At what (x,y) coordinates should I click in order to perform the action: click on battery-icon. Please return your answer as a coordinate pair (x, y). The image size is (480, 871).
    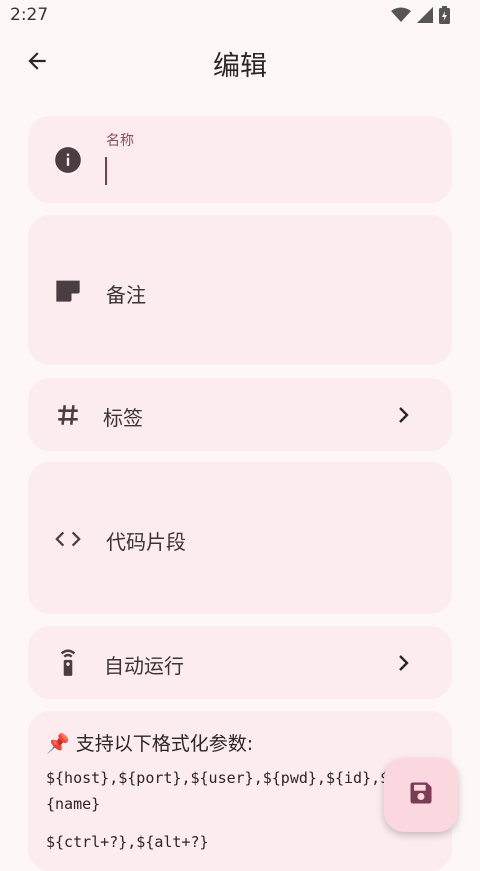
    Looking at the image, I should click on (444, 17).